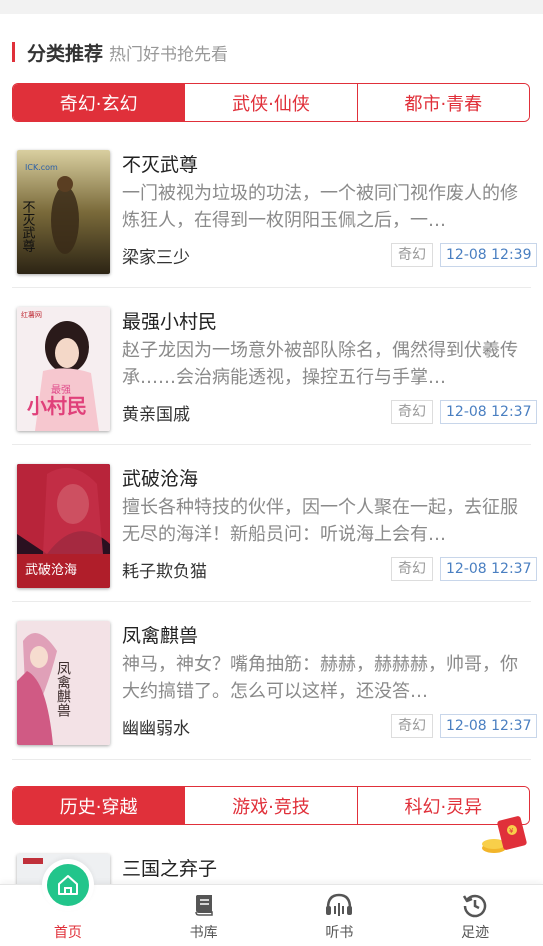 Image resolution: width=543 pixels, height=946 pixels. I want to click on cover-title-text: 凤禽麒兽, so click(63, 689).